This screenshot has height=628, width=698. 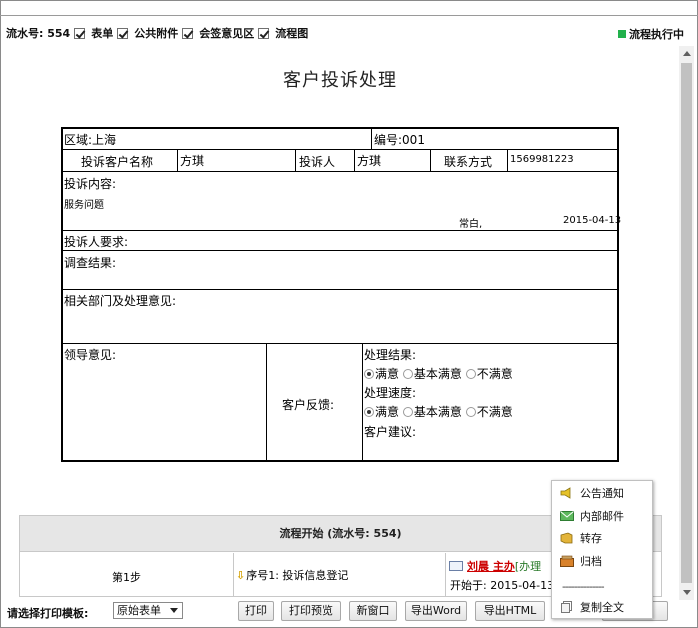 I want to click on scroll-up-button, so click(x=686, y=53).